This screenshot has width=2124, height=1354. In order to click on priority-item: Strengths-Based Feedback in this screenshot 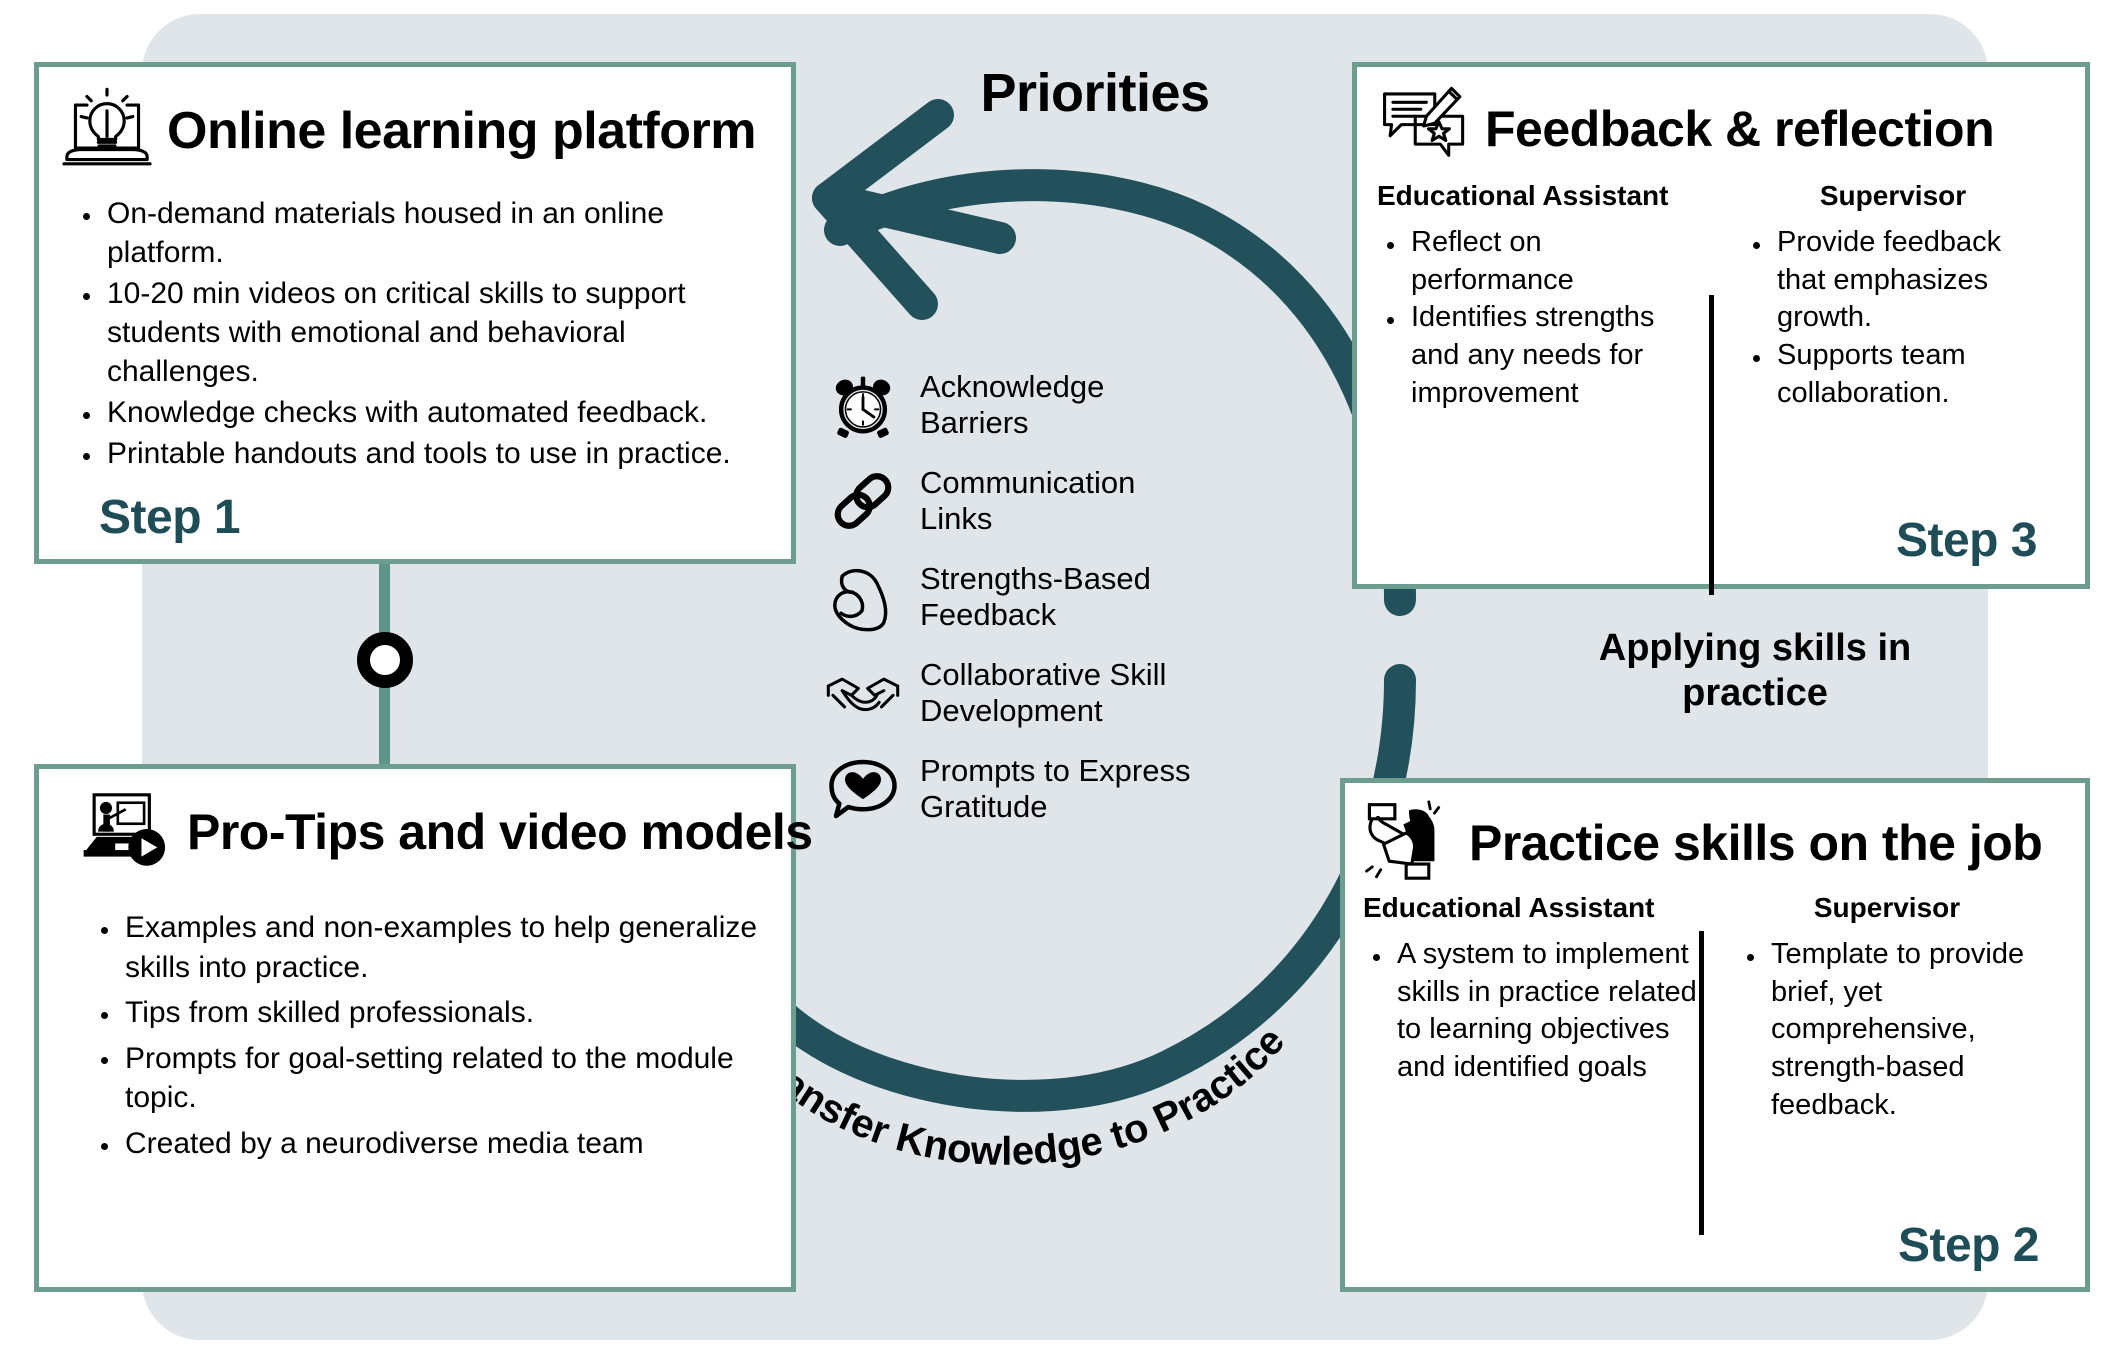, I will do `click(1046, 597)`.